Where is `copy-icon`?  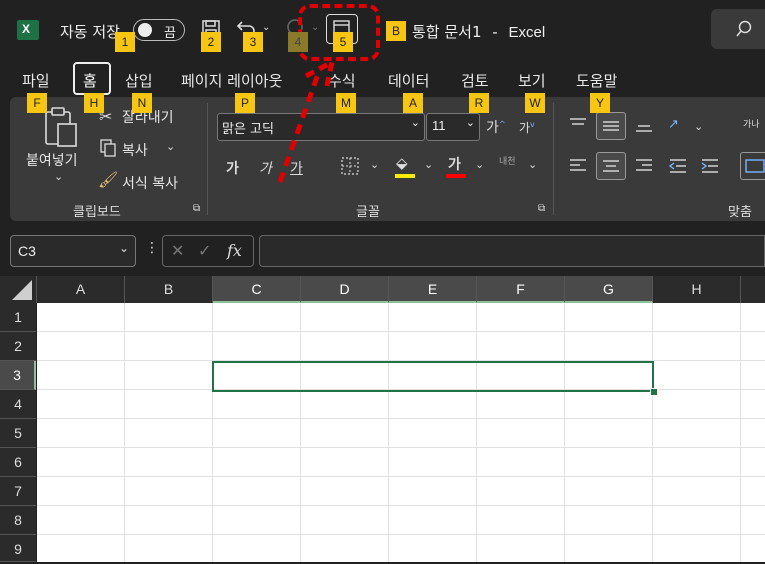 copy-icon is located at coordinates (108, 148).